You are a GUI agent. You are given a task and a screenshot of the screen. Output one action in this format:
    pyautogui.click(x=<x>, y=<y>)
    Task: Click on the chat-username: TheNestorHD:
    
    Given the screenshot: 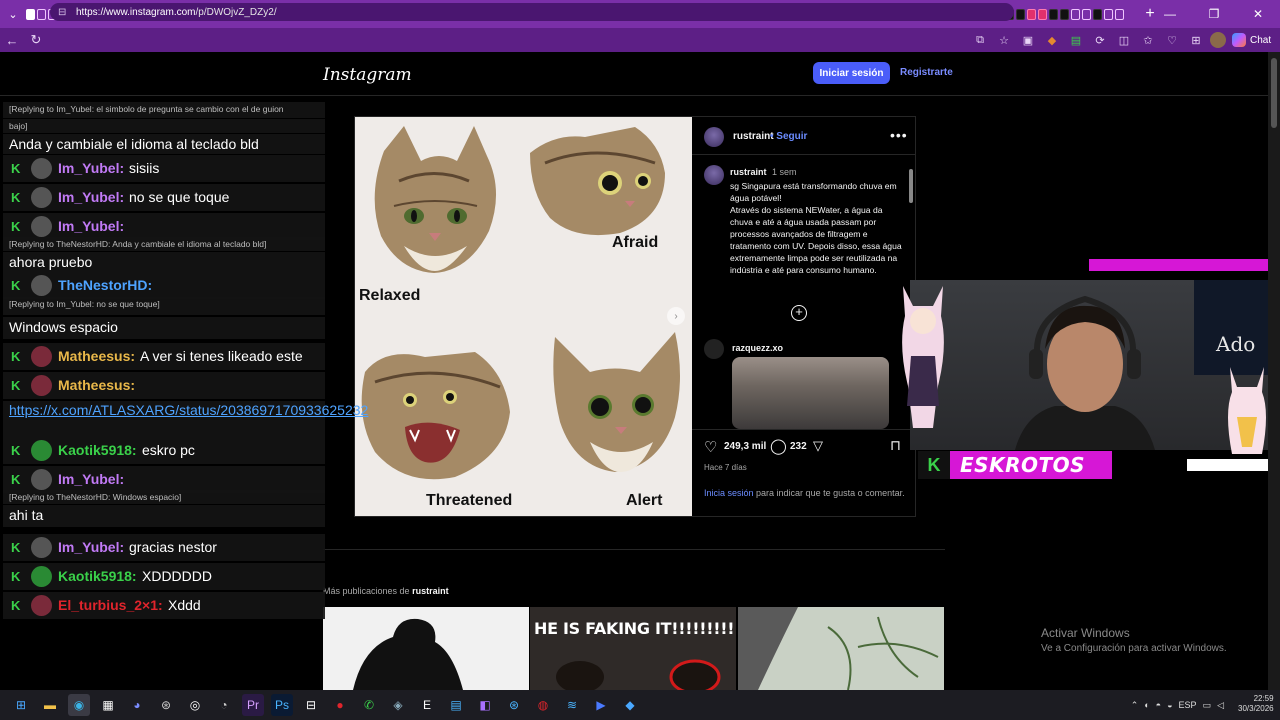 What is the action you would take?
    pyautogui.click(x=105, y=285)
    